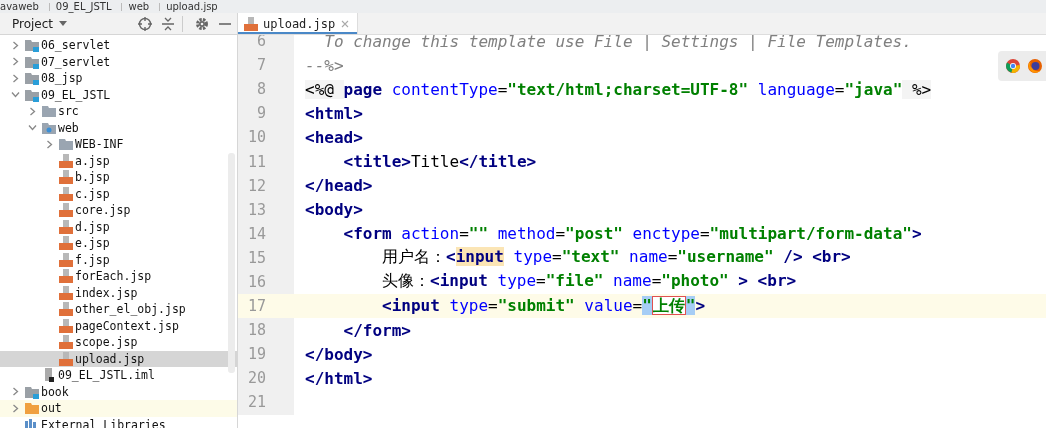 Image resolution: width=1046 pixels, height=428 pixels. Describe the element at coordinates (339, 186) in the screenshot. I see `code-line: </head>` at that location.